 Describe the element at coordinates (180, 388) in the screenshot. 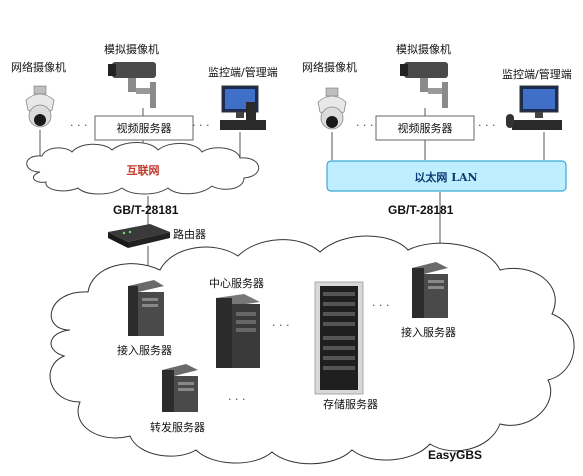

I see `forward-server-icon` at that location.